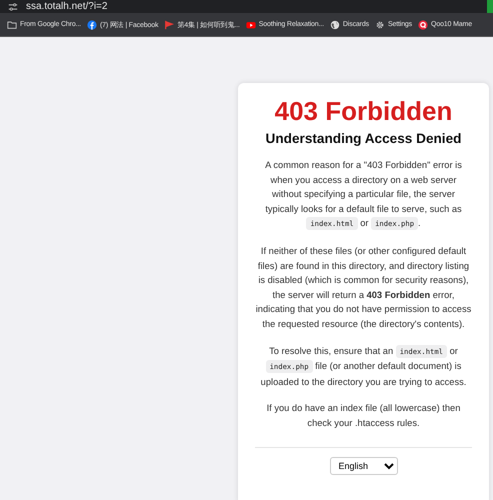 The height and width of the screenshot is (500, 493). Describe the element at coordinates (364, 138) in the screenshot. I see `subtitle: Understanding Access Denied` at that location.